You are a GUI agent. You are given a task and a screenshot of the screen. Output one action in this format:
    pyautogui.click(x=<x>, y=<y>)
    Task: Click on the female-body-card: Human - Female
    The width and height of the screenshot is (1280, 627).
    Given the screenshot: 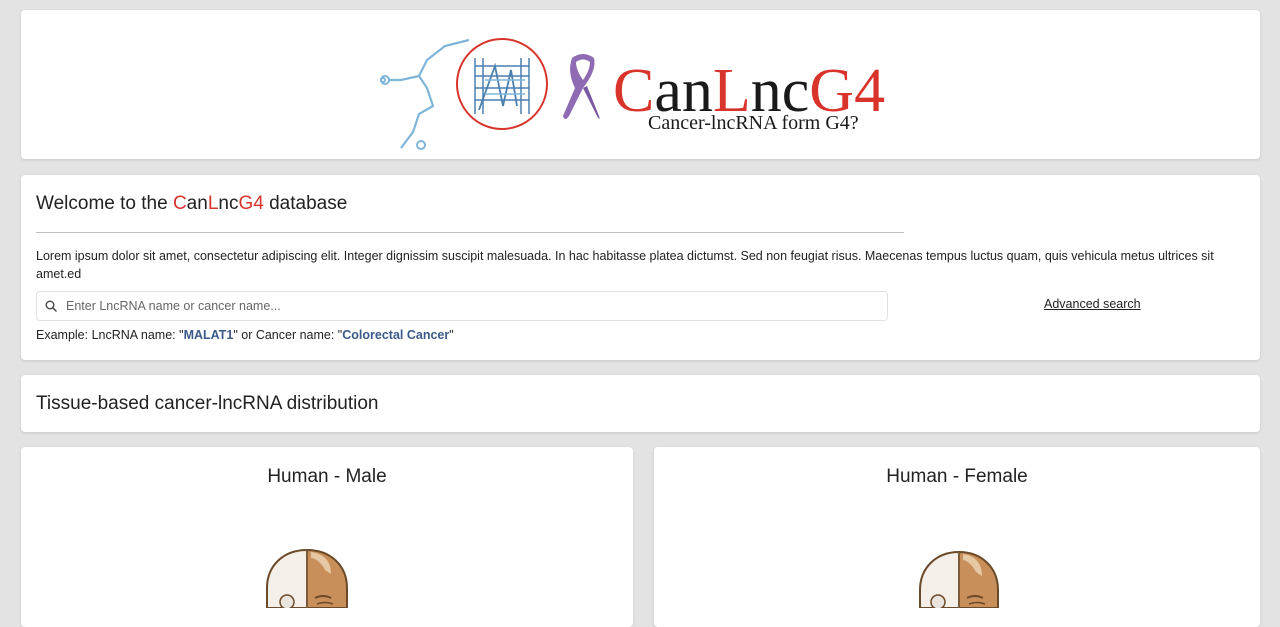 What is the action you would take?
    pyautogui.click(x=957, y=537)
    